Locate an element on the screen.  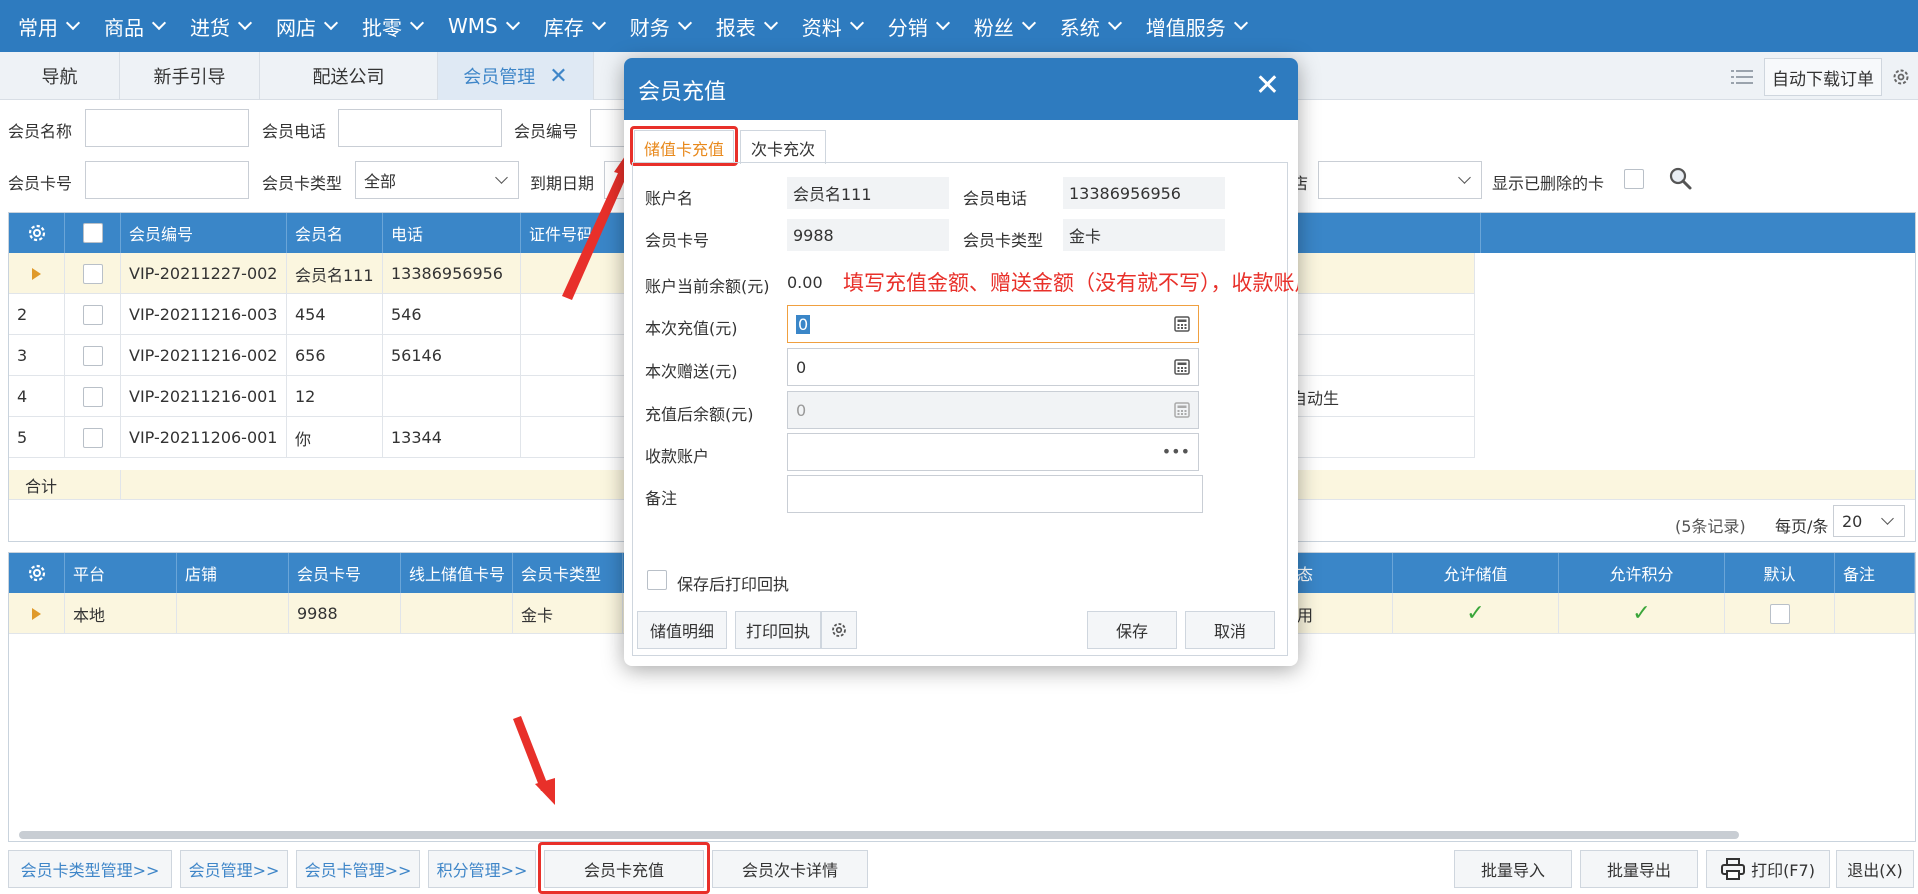
print-receipt-button: 打印回执 is located at coordinates (778, 630).